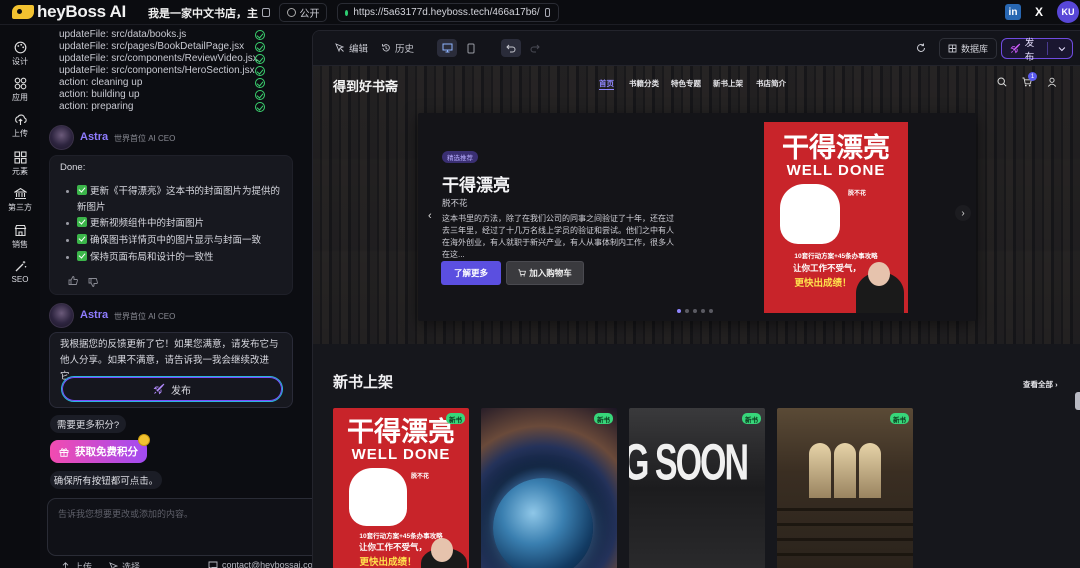  I want to click on copy-url-icon, so click(547, 12).